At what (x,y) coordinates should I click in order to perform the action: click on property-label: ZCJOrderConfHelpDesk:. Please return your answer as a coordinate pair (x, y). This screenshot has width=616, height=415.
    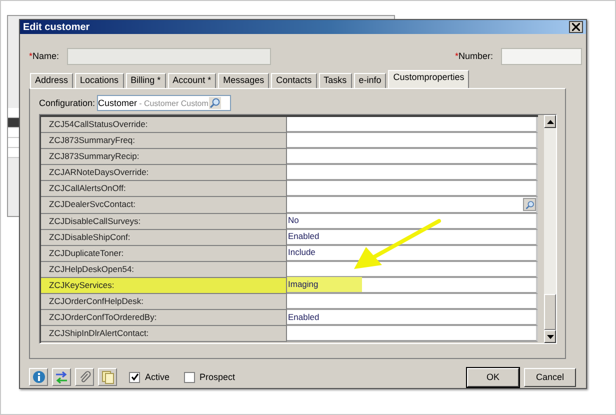
    Looking at the image, I should click on (164, 302).